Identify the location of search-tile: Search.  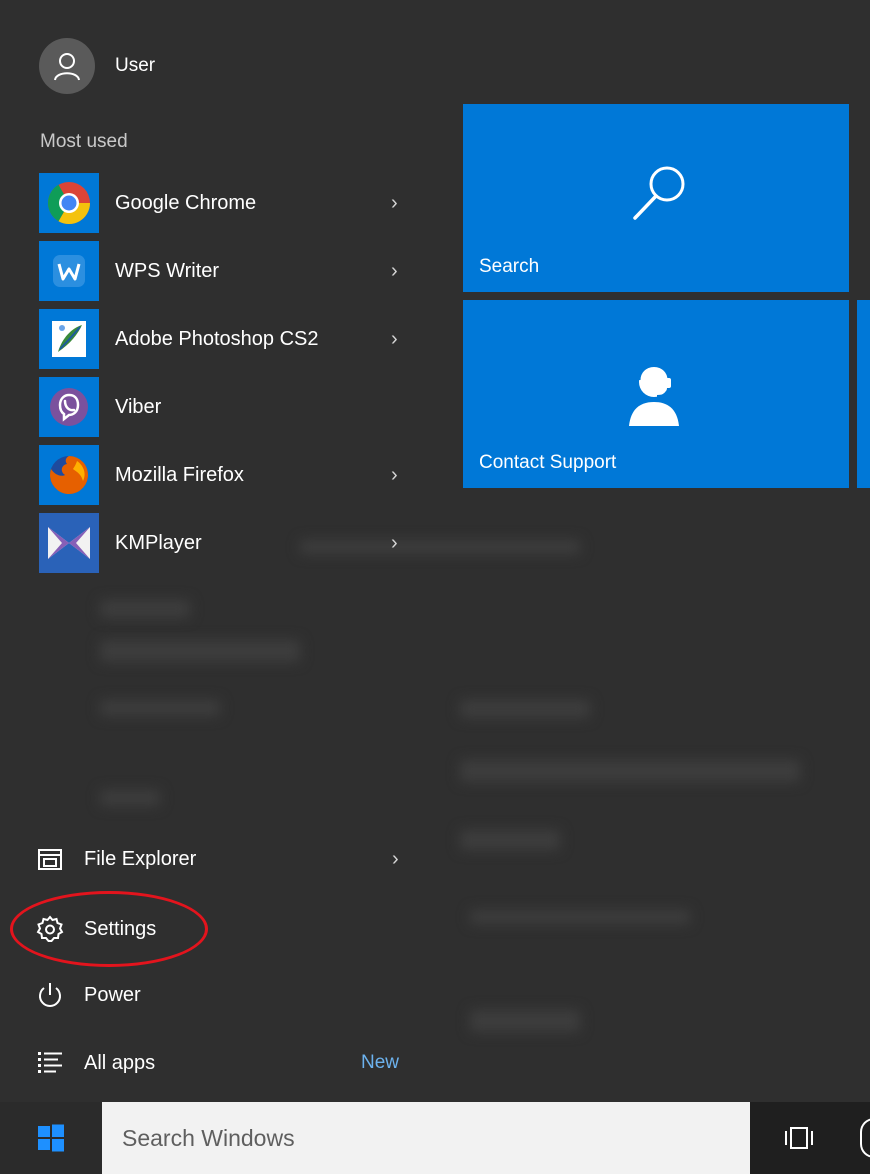
(656, 198).